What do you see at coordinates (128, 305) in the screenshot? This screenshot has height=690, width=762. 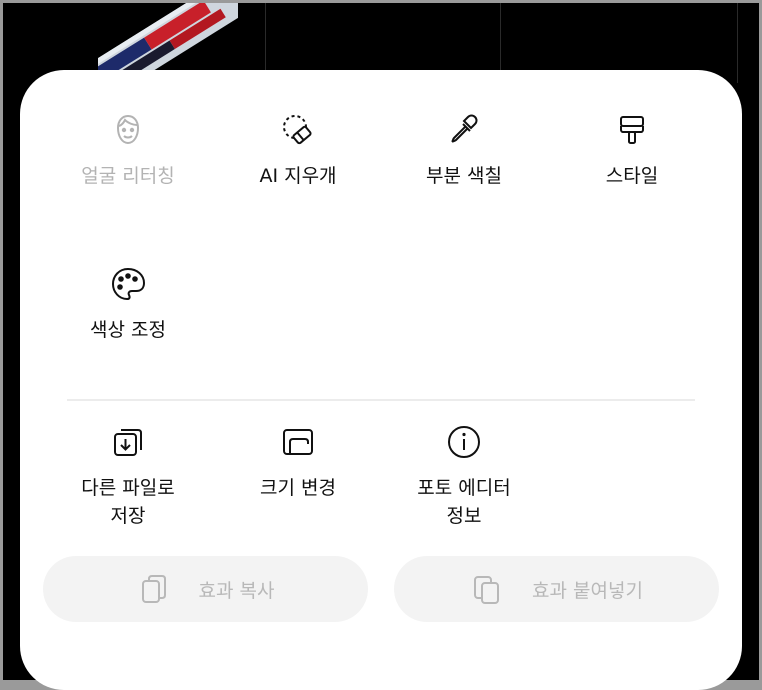 I see `color-adjust-button: 색상 조정` at bounding box center [128, 305].